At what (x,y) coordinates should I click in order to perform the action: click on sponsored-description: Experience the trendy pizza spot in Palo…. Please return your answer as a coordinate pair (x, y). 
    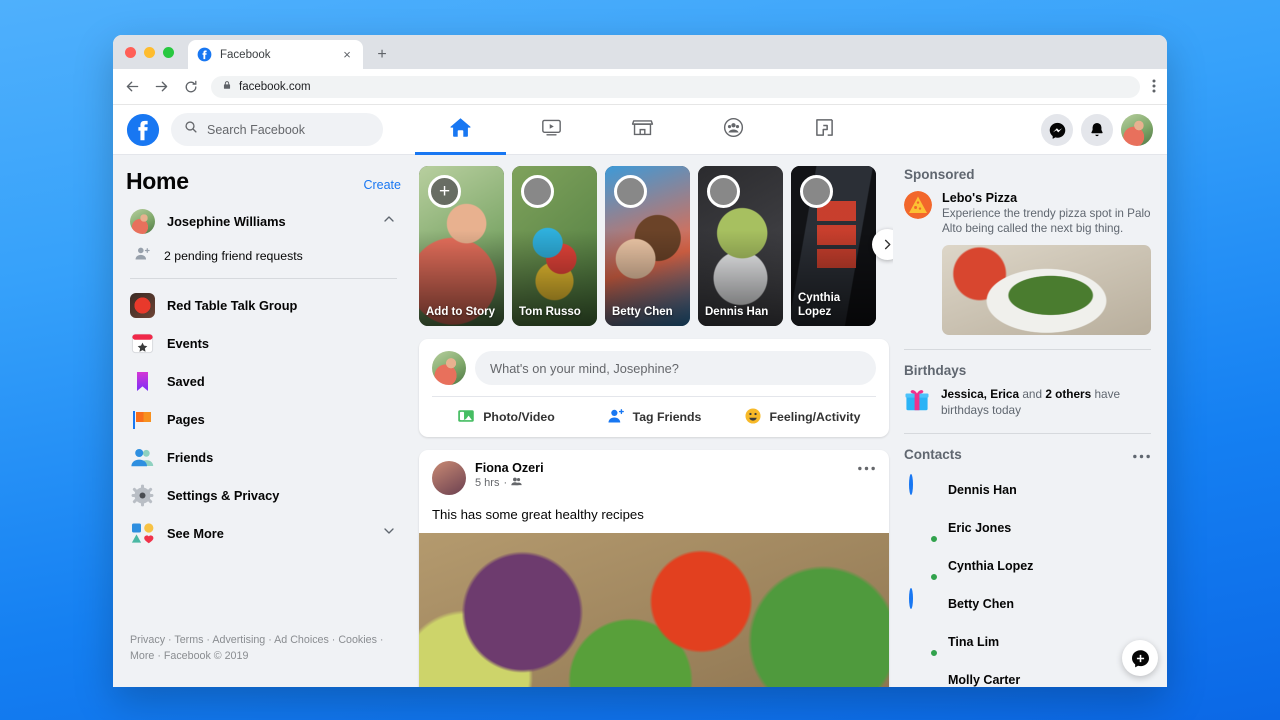
    Looking at the image, I should click on (1046, 221).